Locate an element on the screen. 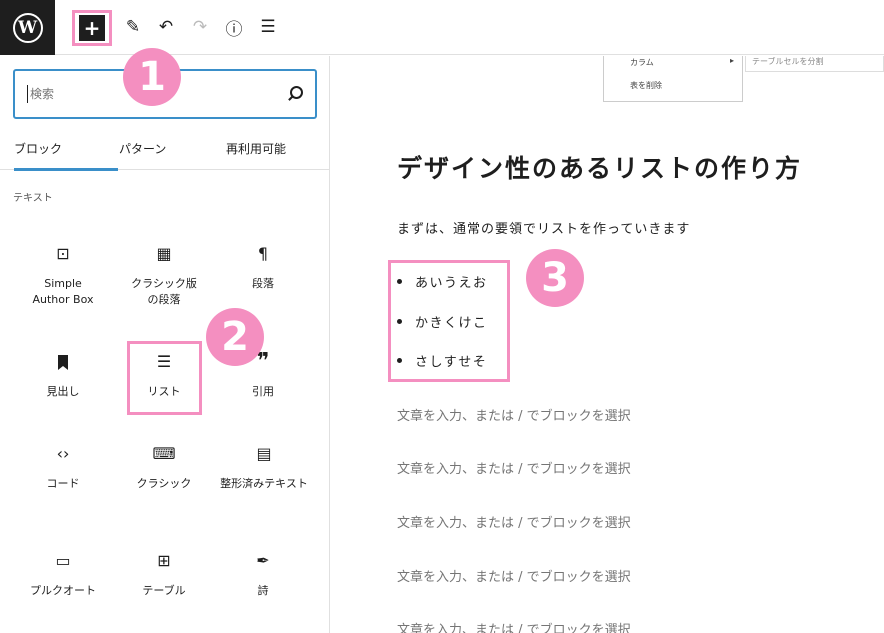 The width and height of the screenshot is (884, 633). block-heading: 見出し is located at coordinates (63, 375).